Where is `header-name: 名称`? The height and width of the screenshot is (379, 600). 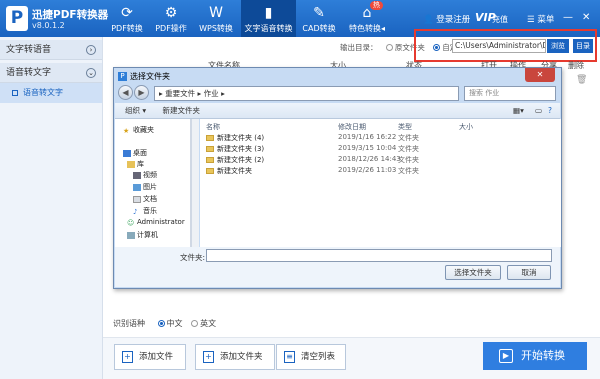 header-name: 名称 is located at coordinates (213, 127).